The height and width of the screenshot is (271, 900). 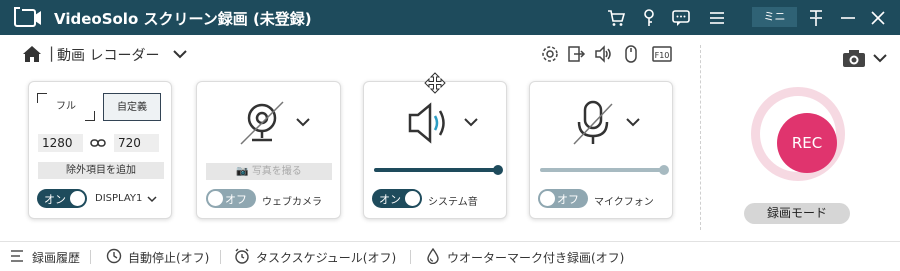 I want to click on custom-area-button: 自定義, so click(x=132, y=107).